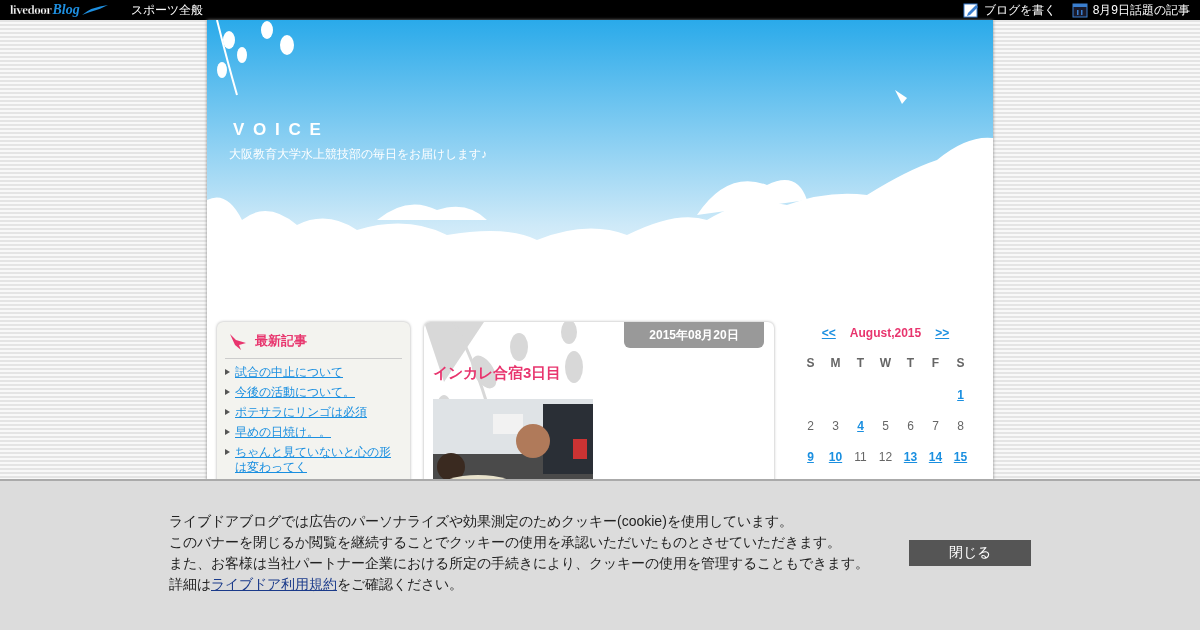  I want to click on calendar-month: August,2015, so click(885, 334).